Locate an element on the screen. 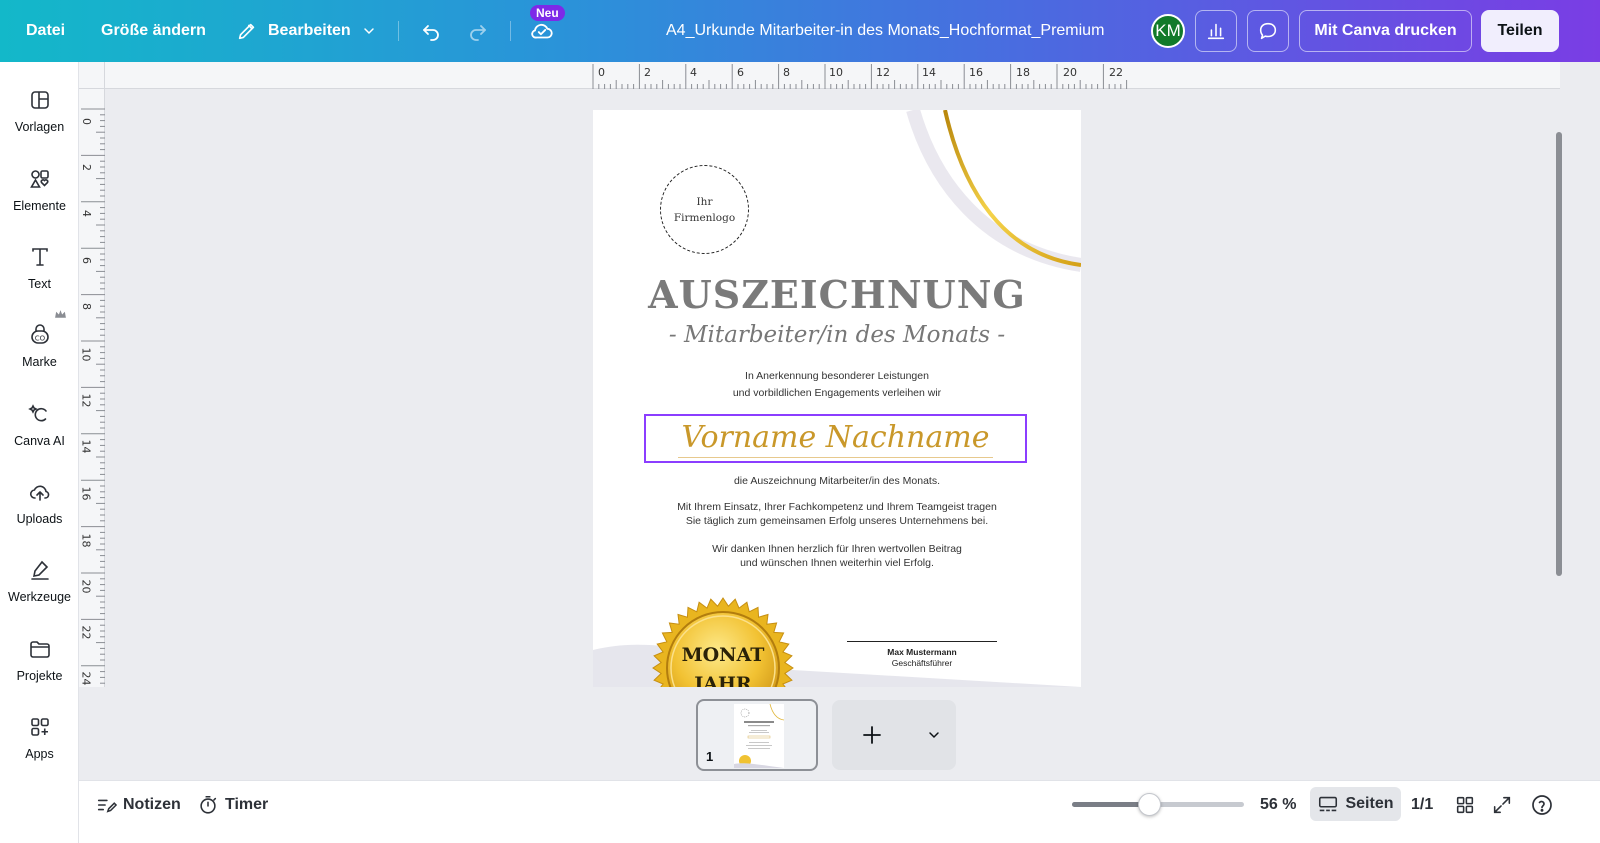  grid-view-button is located at coordinates (1465, 805).